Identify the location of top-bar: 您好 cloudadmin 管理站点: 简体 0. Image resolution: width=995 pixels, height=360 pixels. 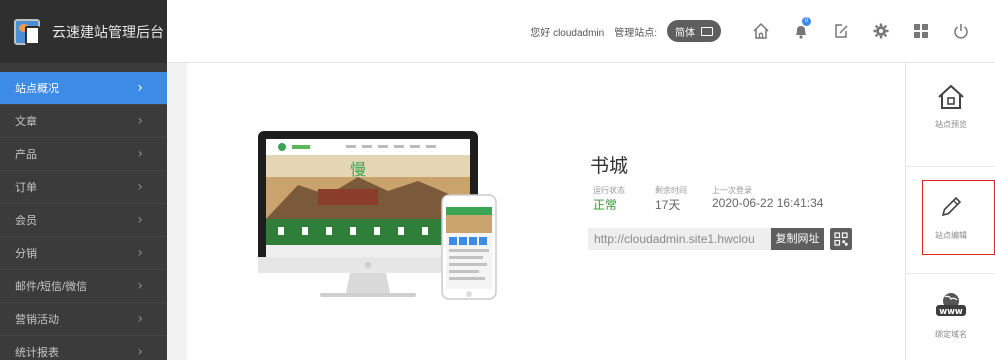
(581, 31).